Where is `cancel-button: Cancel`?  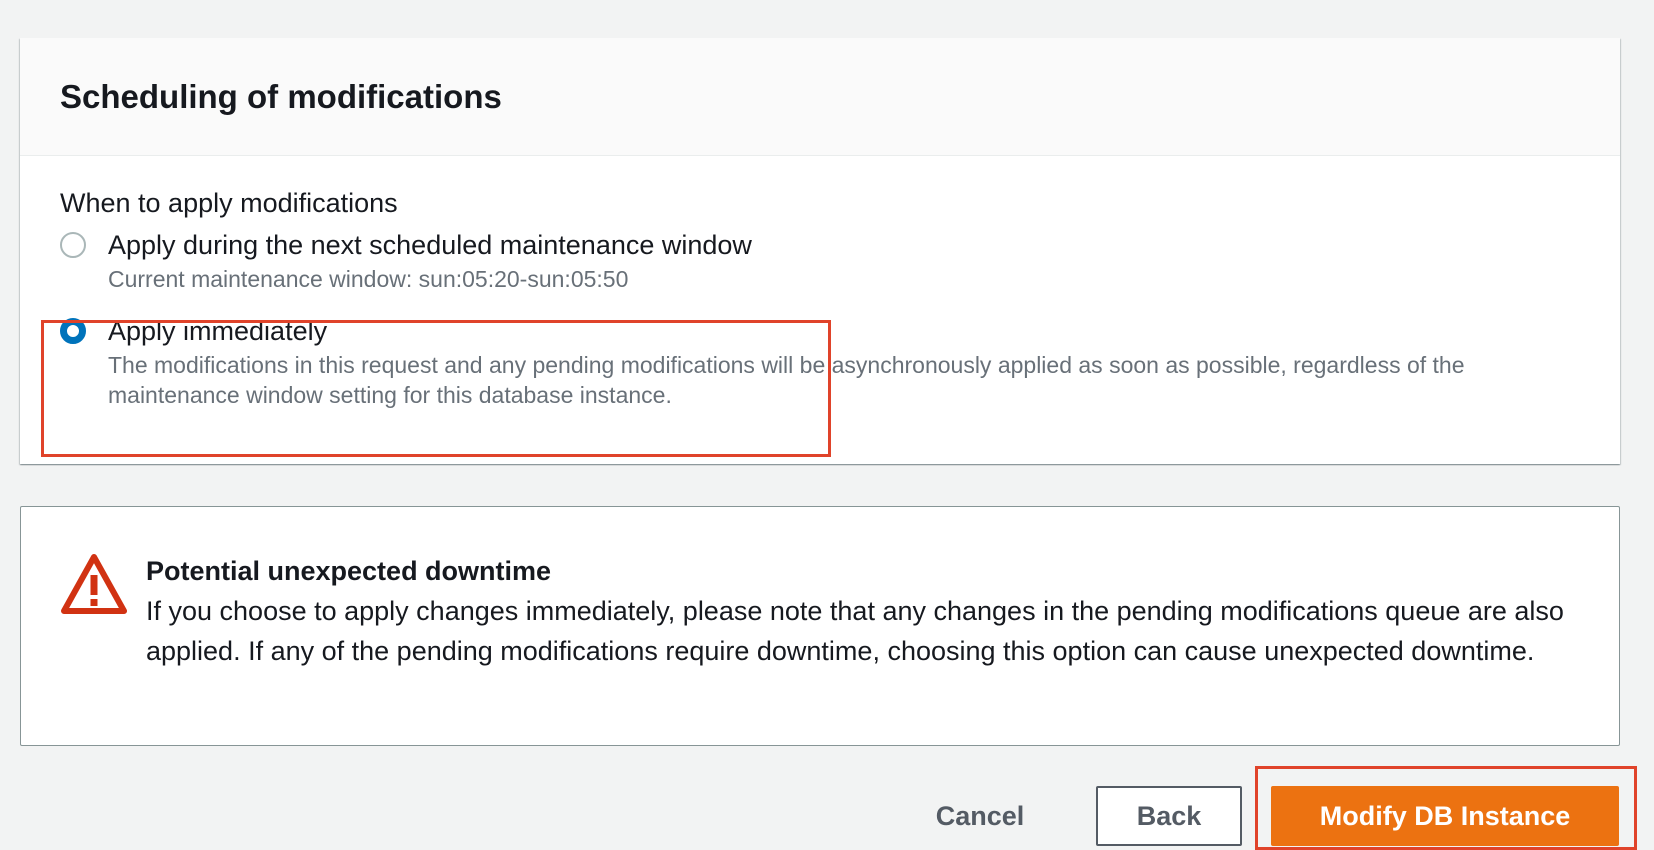 cancel-button: Cancel is located at coordinates (980, 816).